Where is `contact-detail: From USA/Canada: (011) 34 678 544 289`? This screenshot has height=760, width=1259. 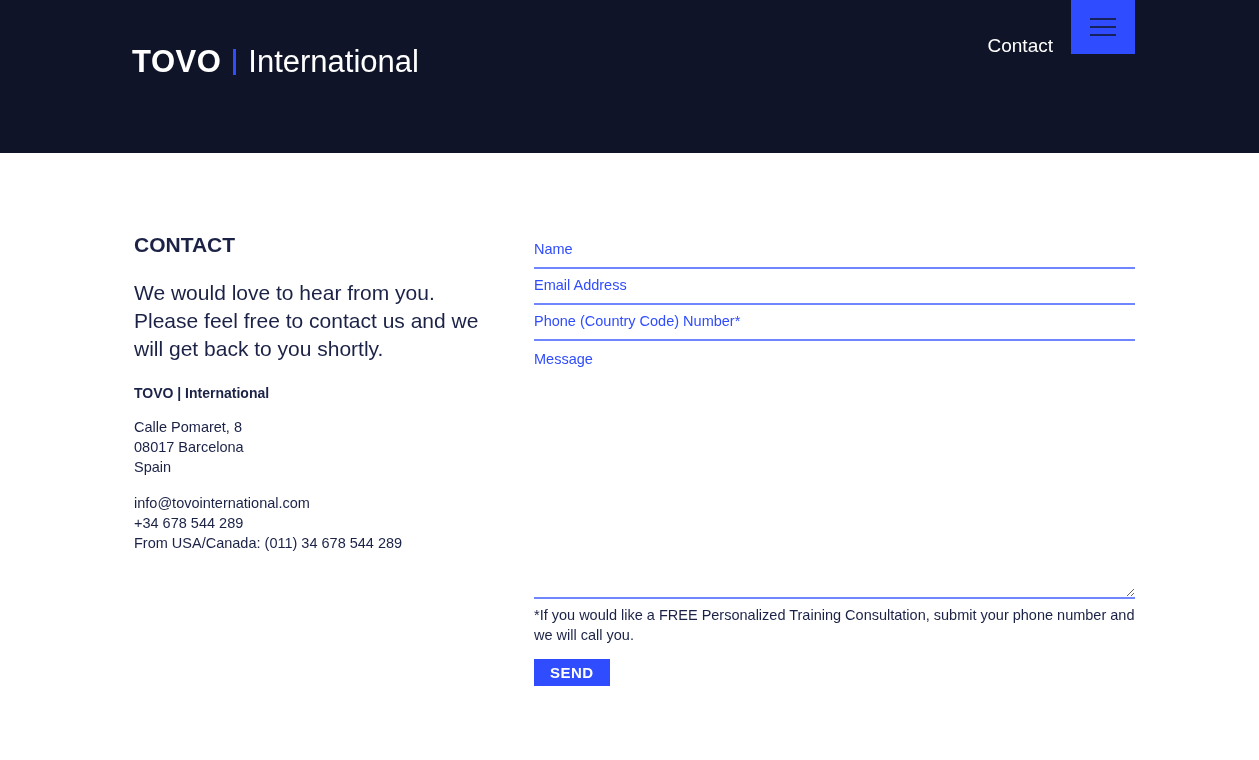 contact-detail: From USA/Canada: (011) 34 678 544 289 is located at coordinates (269, 543).